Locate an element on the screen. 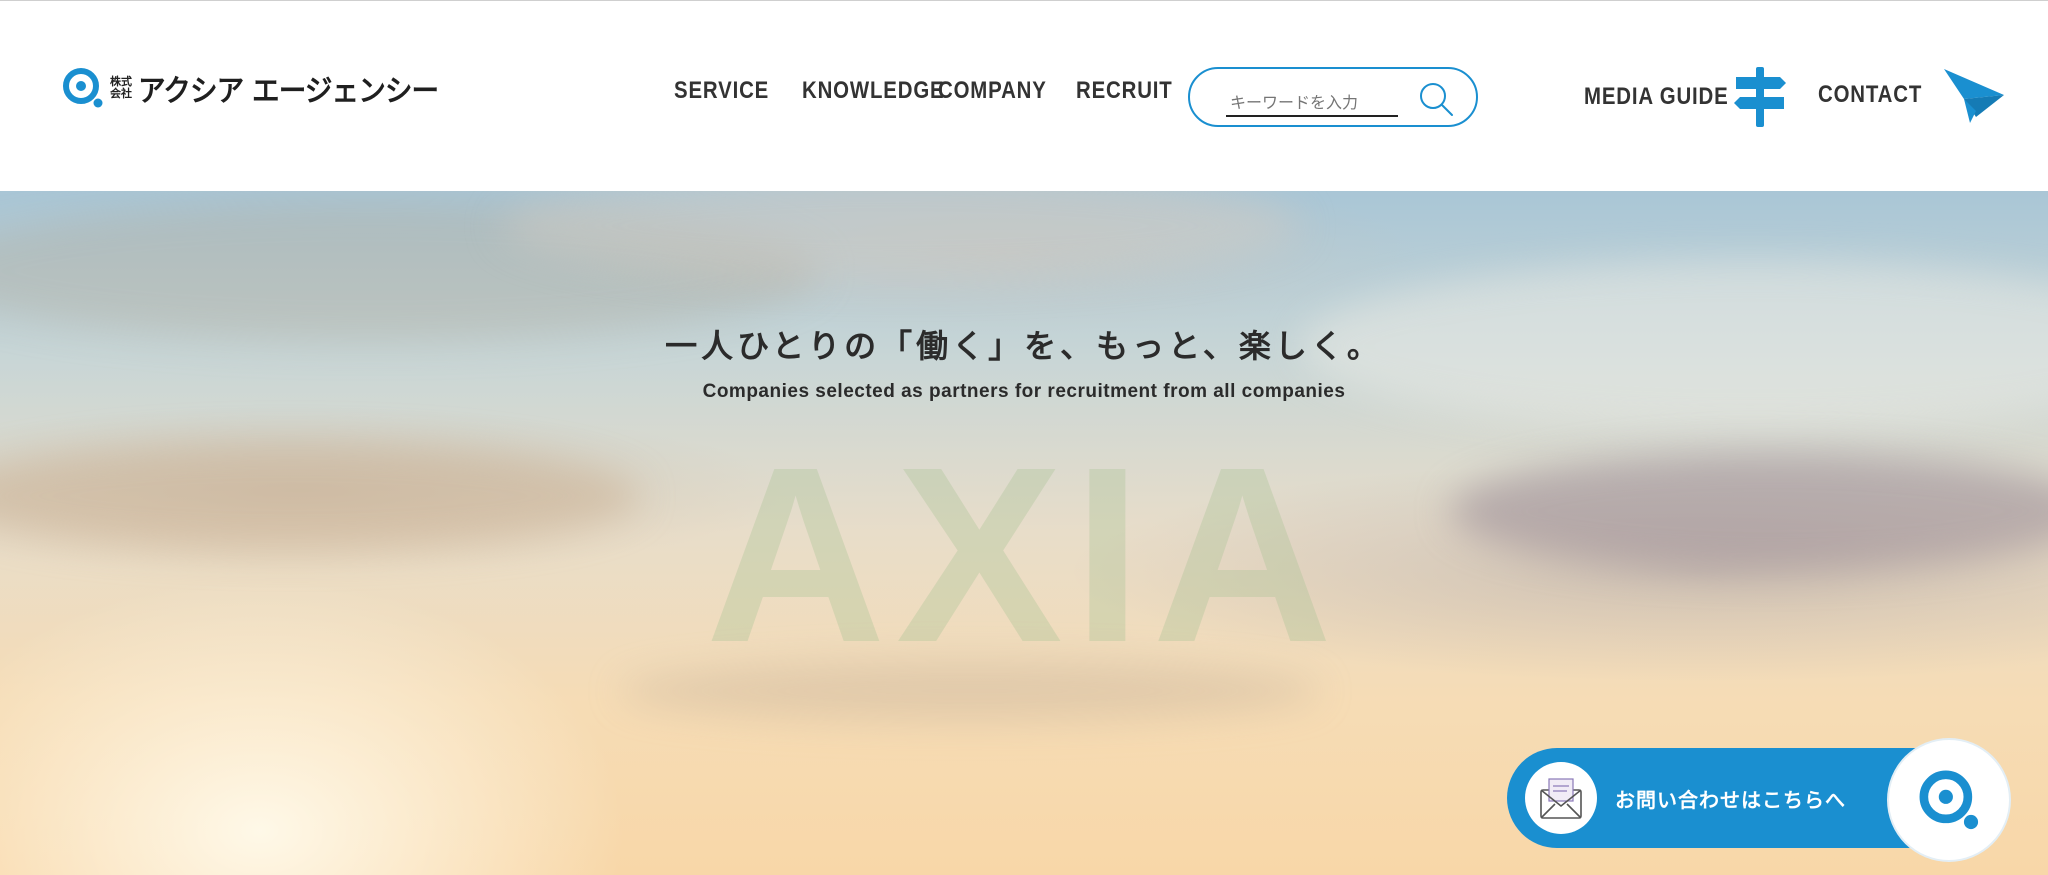 This screenshot has height=875, width=2048. mail-icon-circle is located at coordinates (1561, 798).